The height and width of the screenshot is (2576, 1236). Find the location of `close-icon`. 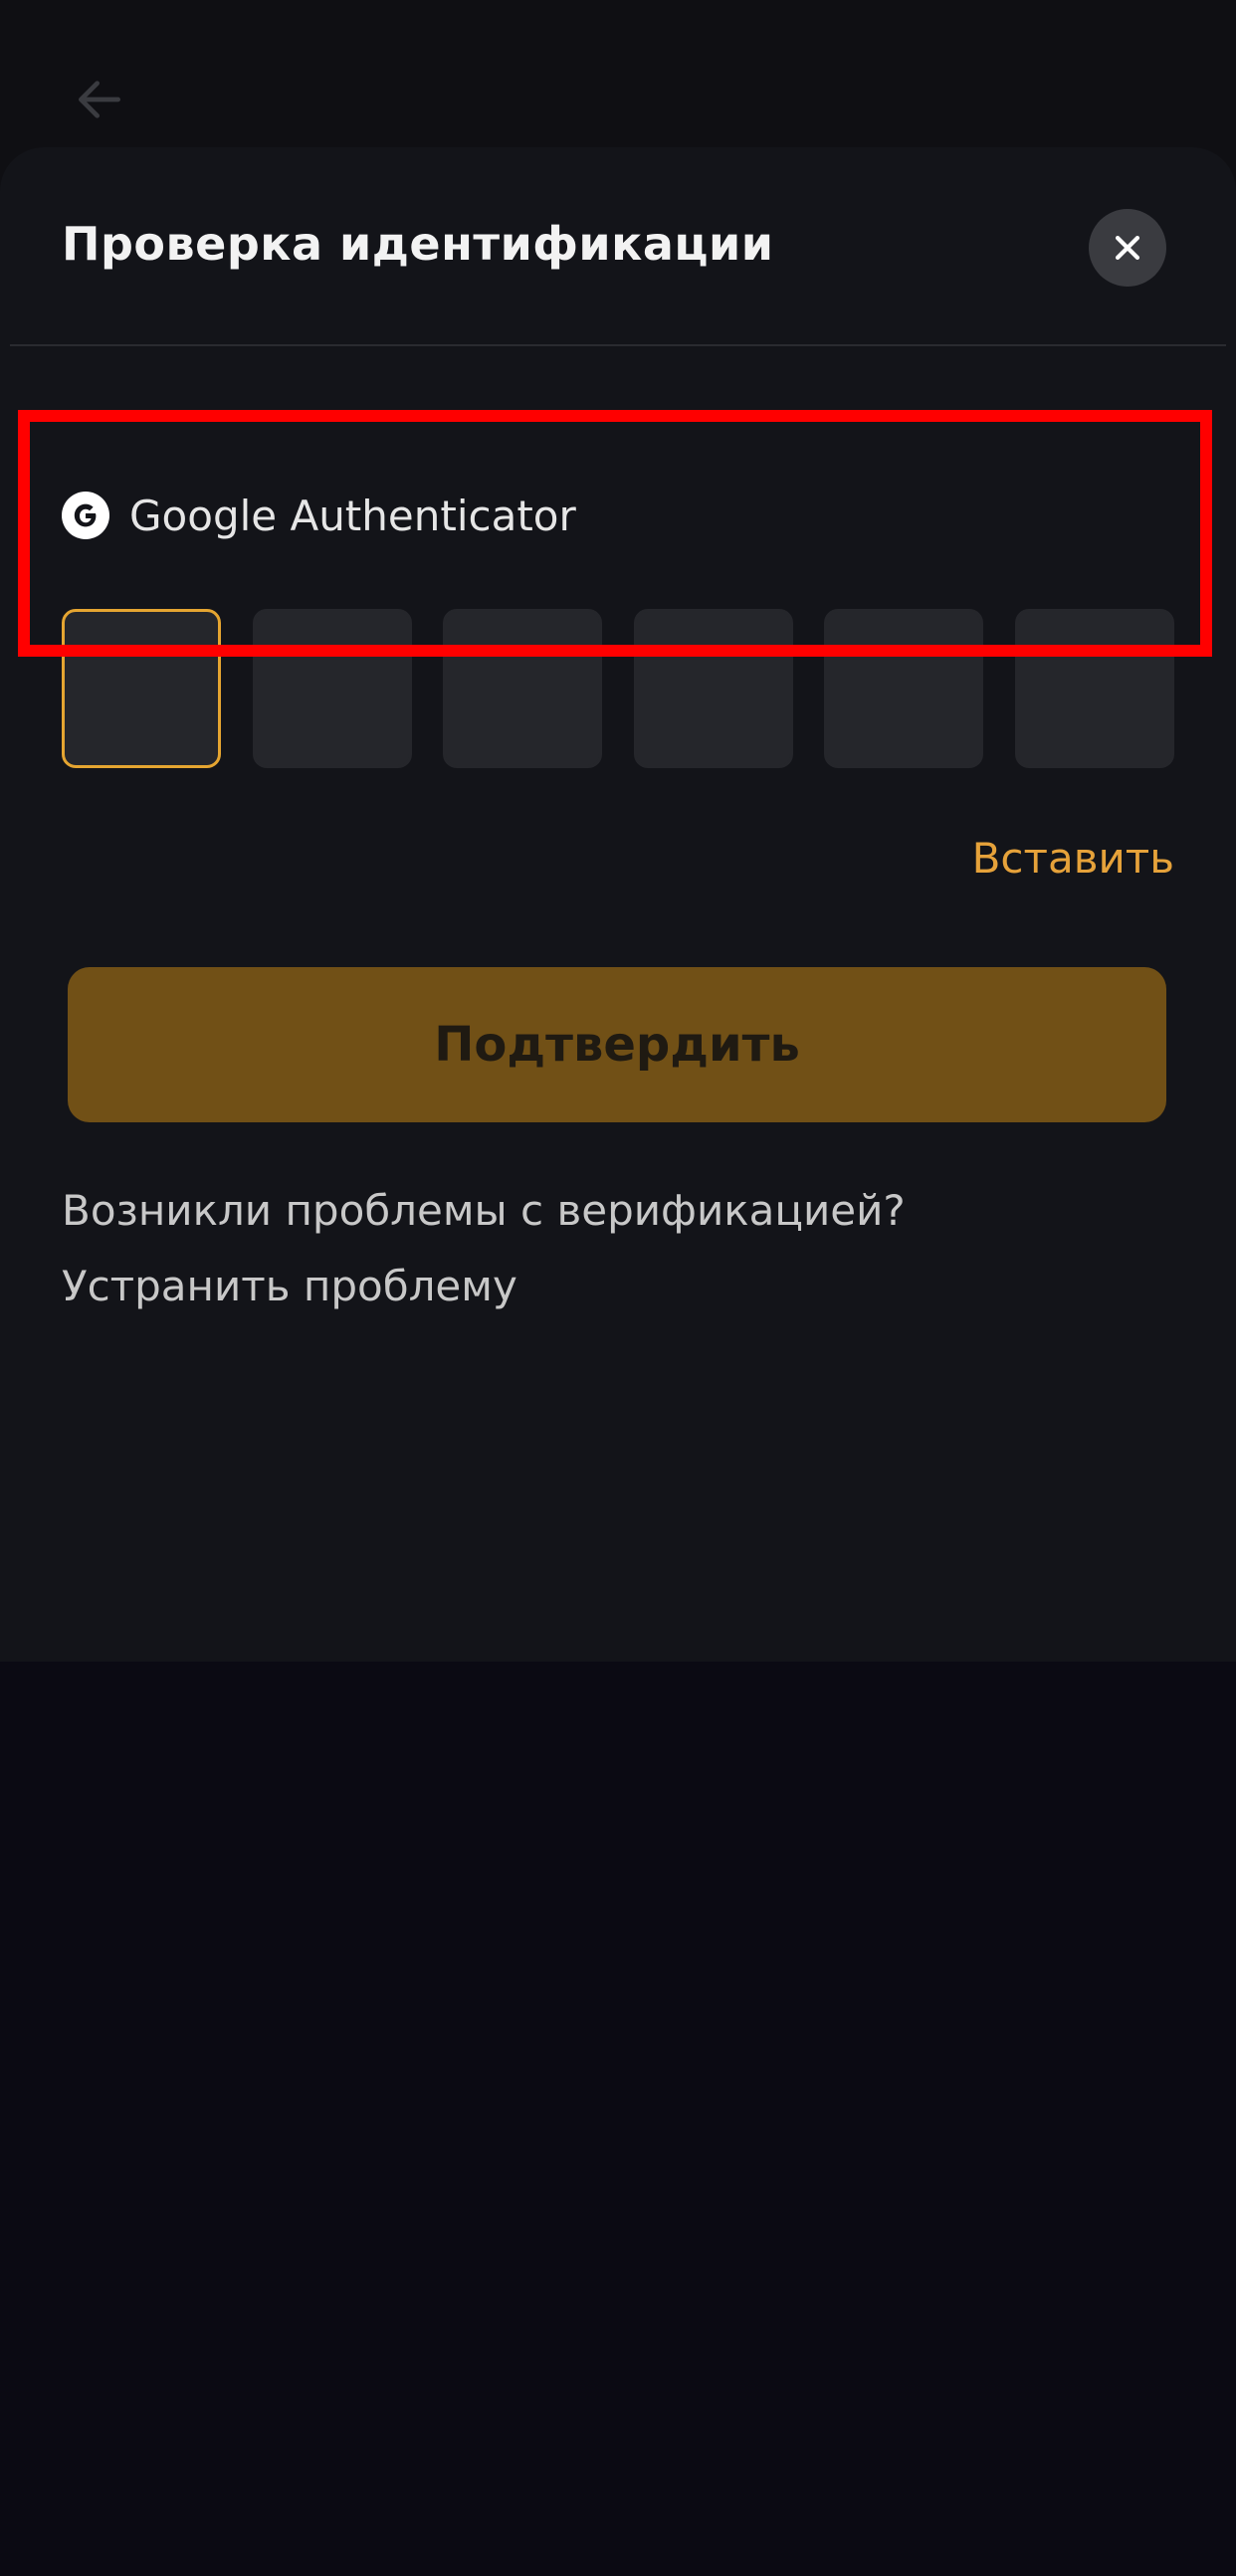

close-icon is located at coordinates (1127, 248).